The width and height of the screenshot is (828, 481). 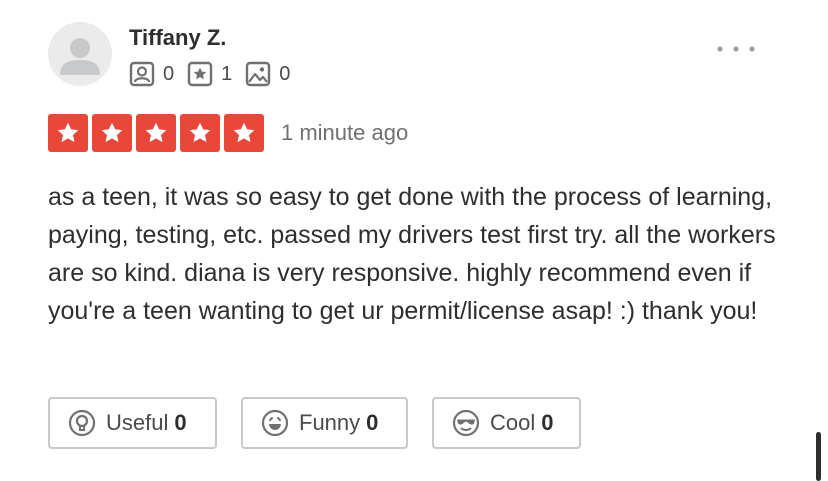 I want to click on useful-count: 0, so click(x=180, y=422).